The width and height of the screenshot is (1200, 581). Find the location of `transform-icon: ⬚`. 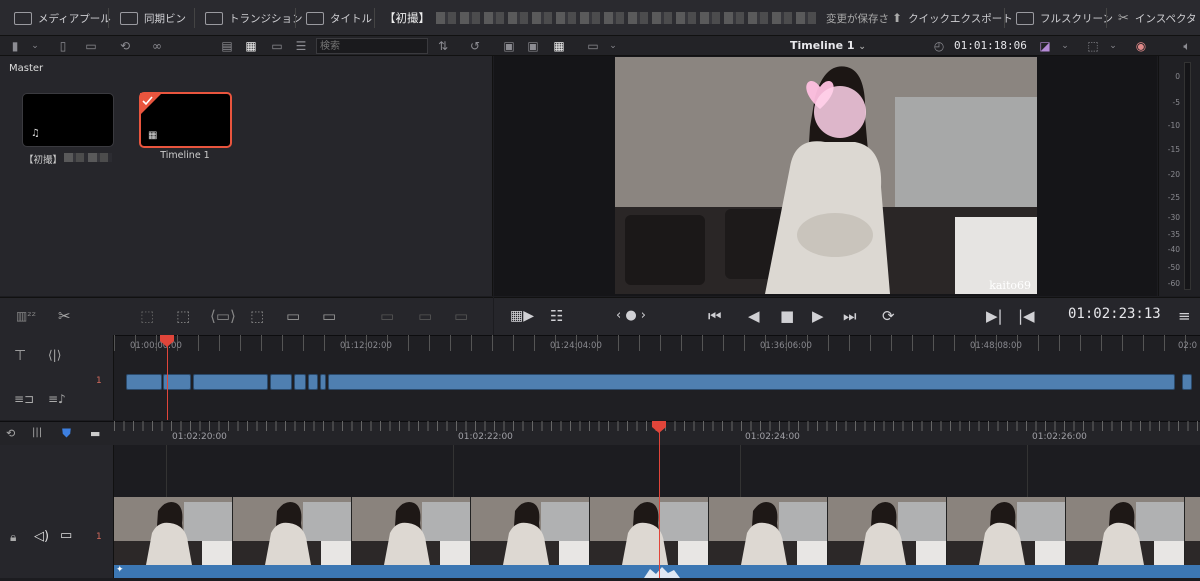

transform-icon: ⬚ is located at coordinates (1093, 46).